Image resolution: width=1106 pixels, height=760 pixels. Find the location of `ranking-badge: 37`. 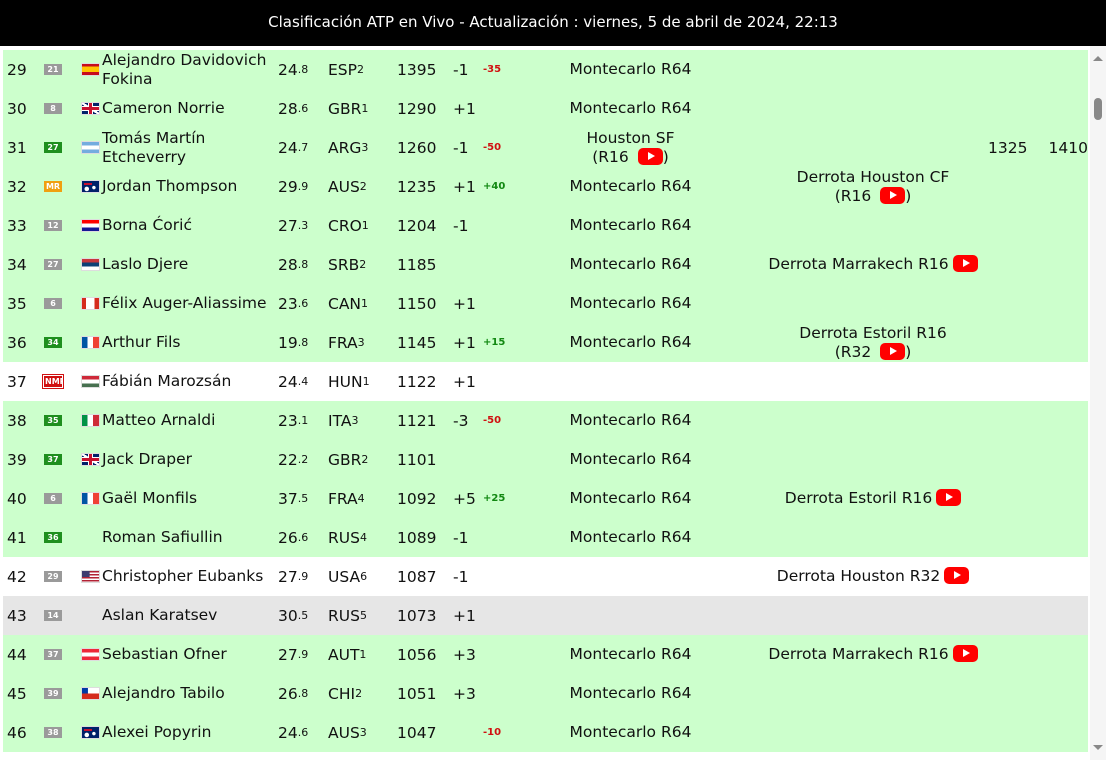

ranking-badge: 37 is located at coordinates (53, 654).